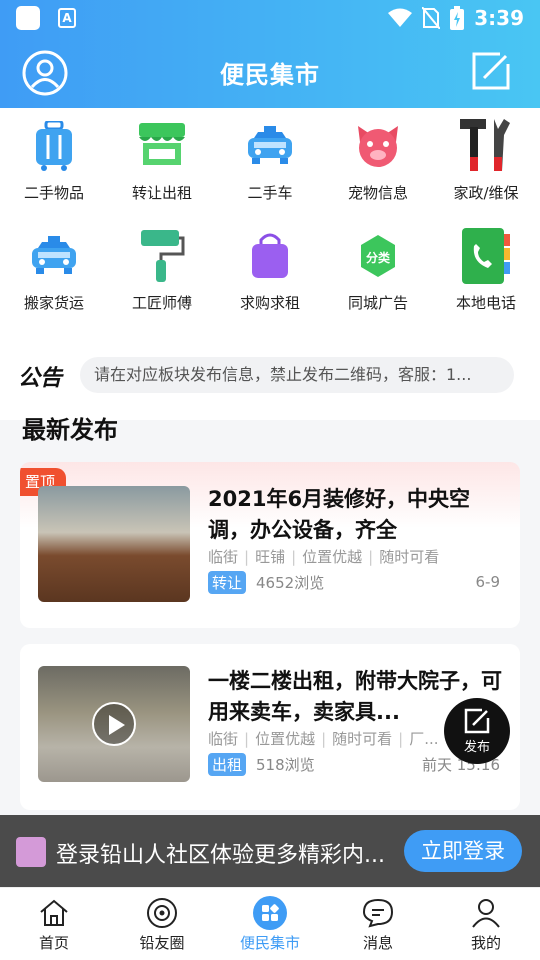 The height and width of the screenshot is (960, 540). I want to click on category-wanted: 求购求租, so click(270, 274).